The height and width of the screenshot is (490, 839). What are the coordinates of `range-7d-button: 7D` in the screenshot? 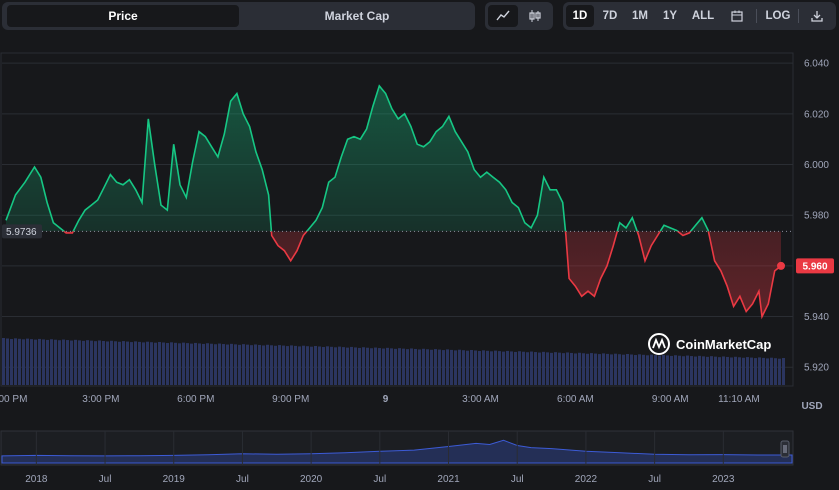 It's located at (610, 16).